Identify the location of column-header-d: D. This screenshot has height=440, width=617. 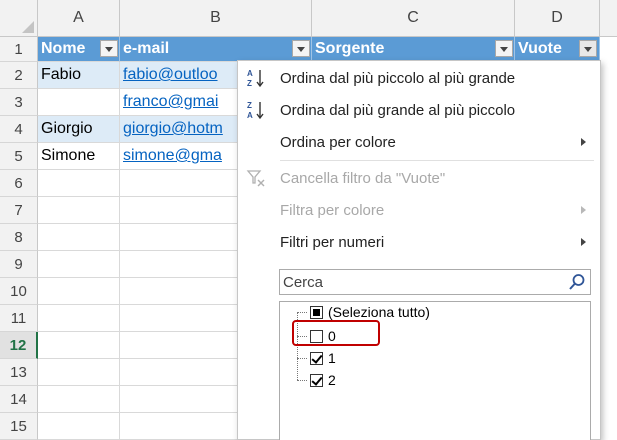
(557, 18).